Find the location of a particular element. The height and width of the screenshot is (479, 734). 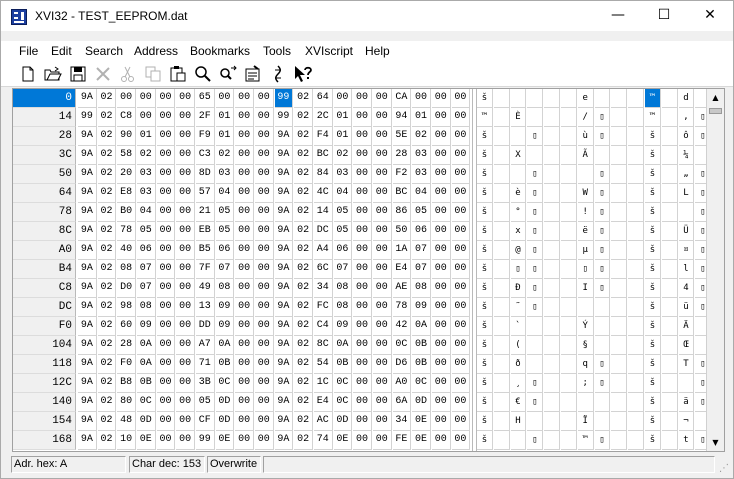

hex-byte-cell: 6A is located at coordinates (402, 402).